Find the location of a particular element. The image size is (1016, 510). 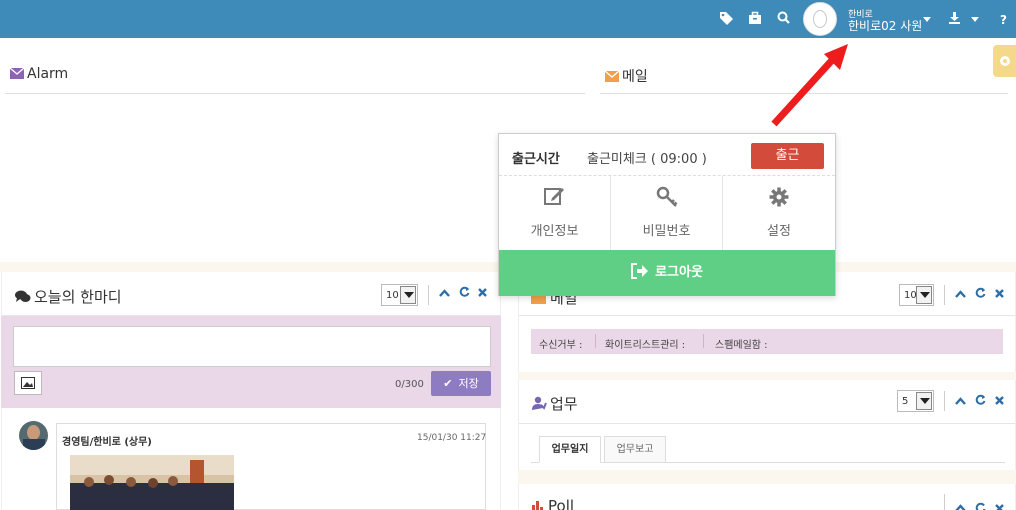

alarm-header: Alarm is located at coordinates (39, 74).